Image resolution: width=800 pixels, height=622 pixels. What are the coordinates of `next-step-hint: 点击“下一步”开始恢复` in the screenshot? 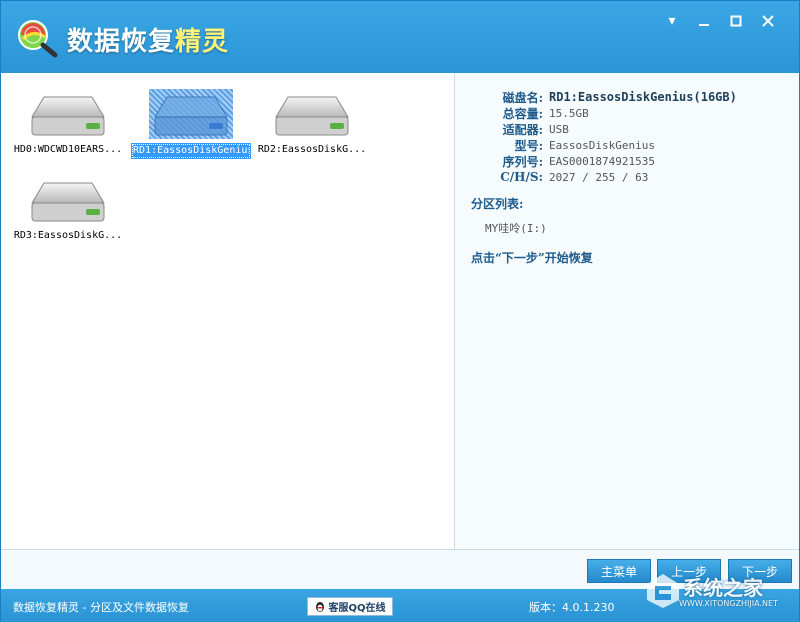 It's located at (532, 258).